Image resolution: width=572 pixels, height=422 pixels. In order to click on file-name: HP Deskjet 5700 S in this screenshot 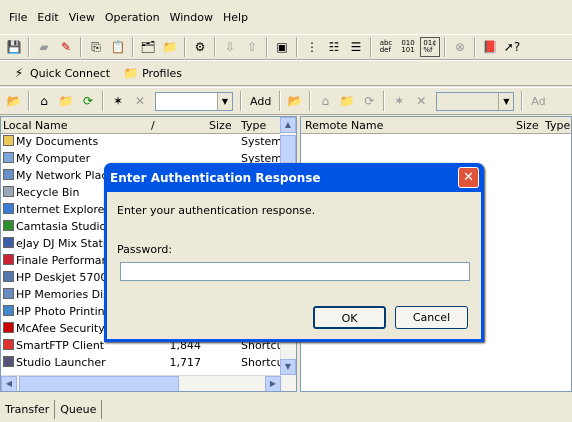, I will do `click(67, 277)`.